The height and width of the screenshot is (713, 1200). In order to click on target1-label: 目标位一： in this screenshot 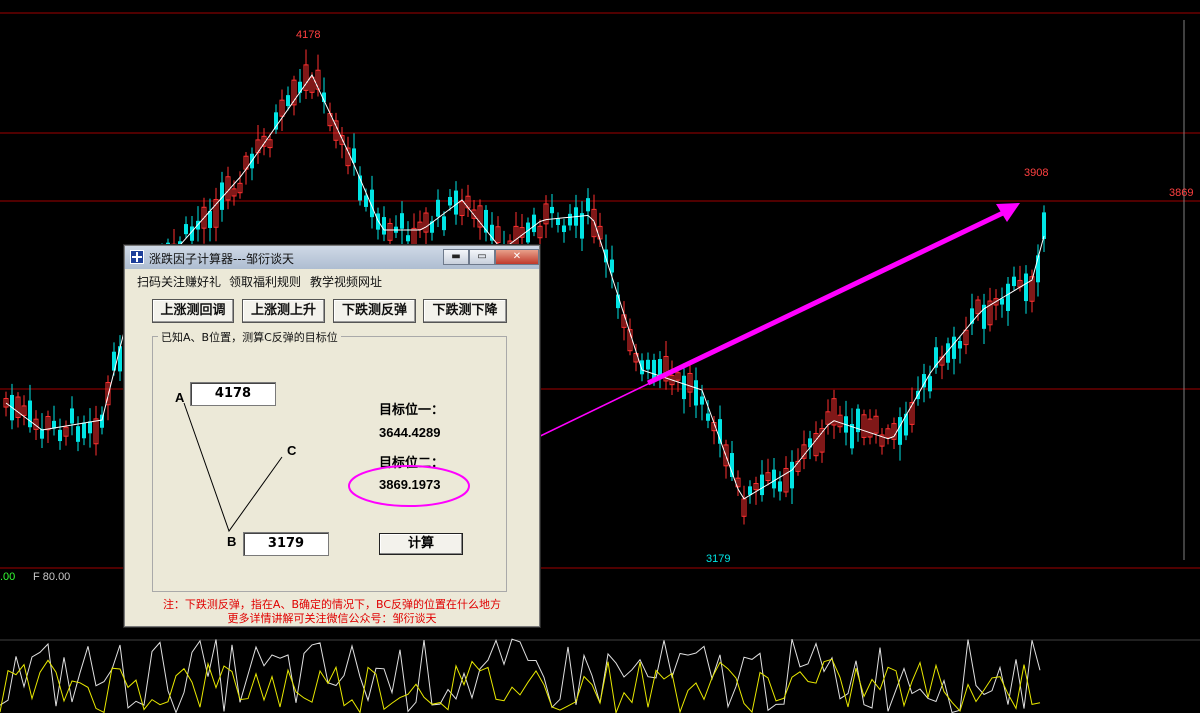, I will do `click(412, 409)`.